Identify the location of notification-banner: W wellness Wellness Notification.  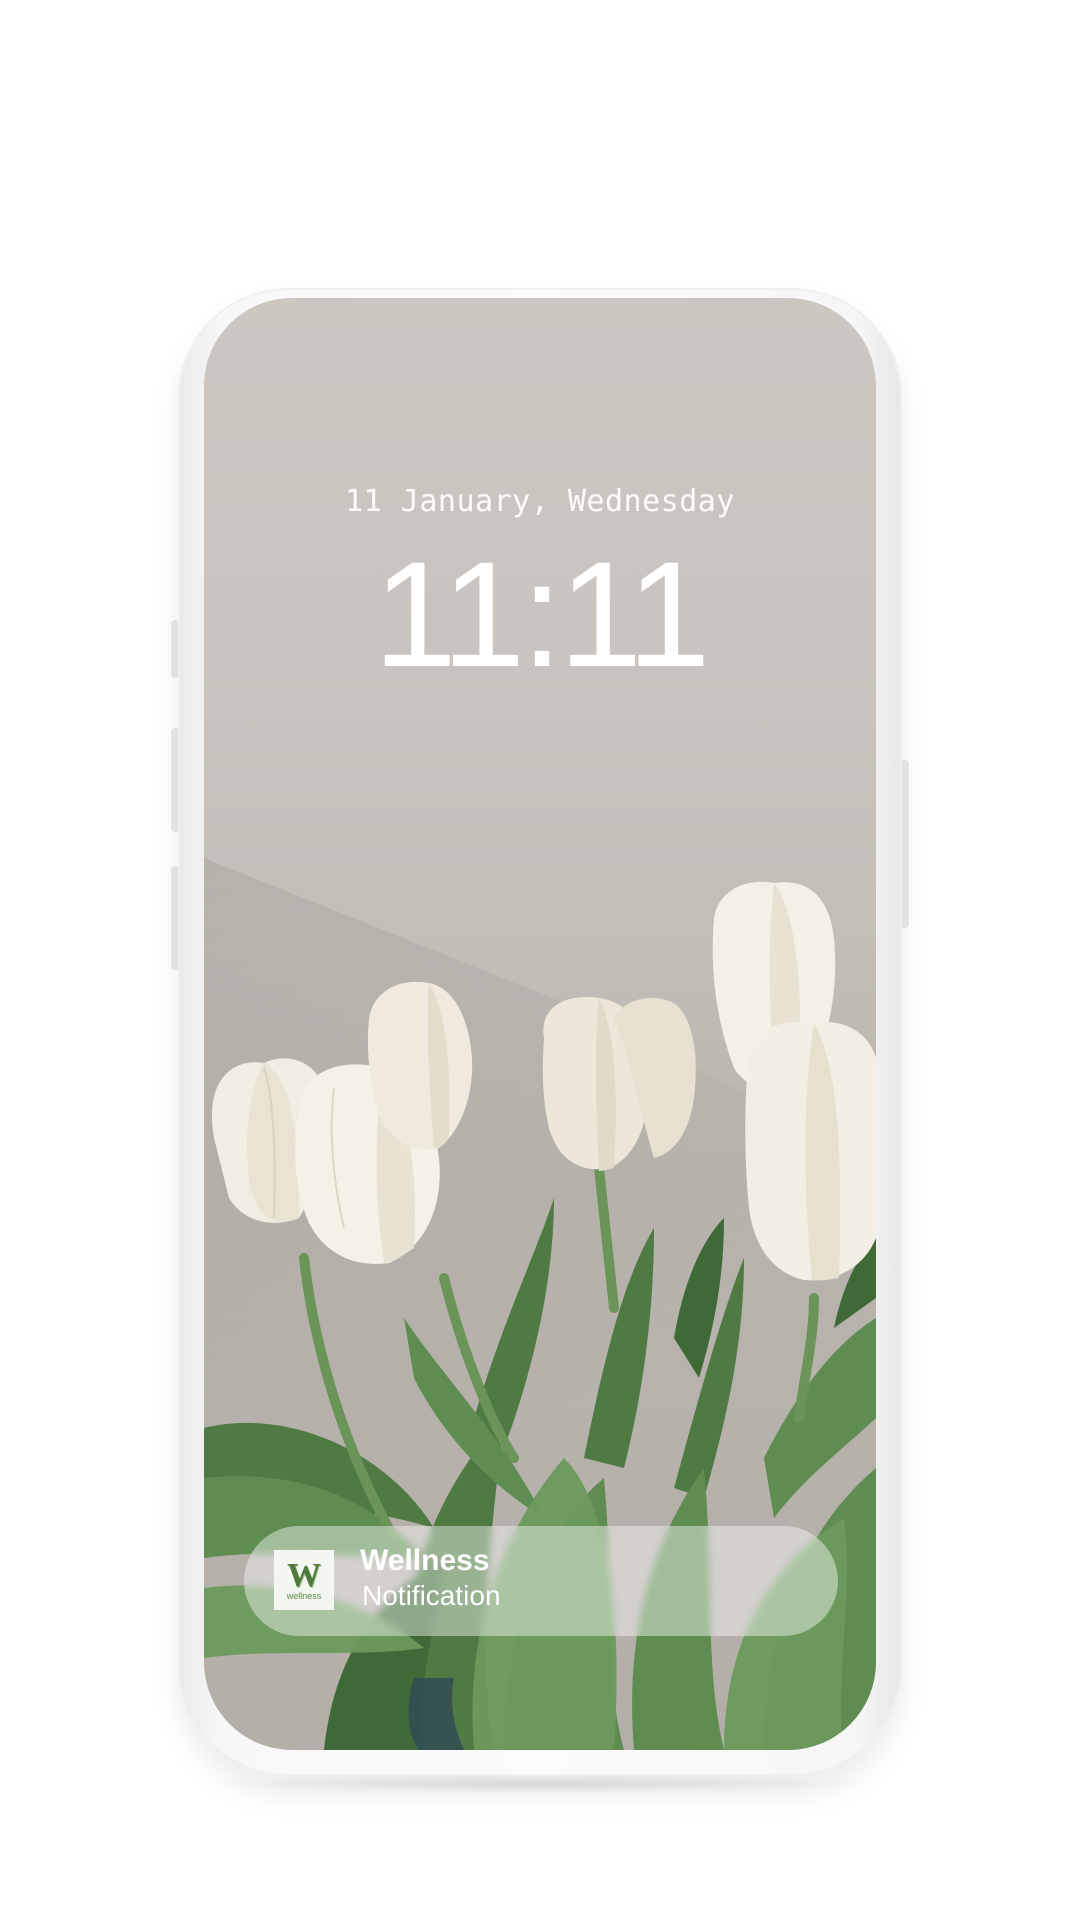
(541, 1581).